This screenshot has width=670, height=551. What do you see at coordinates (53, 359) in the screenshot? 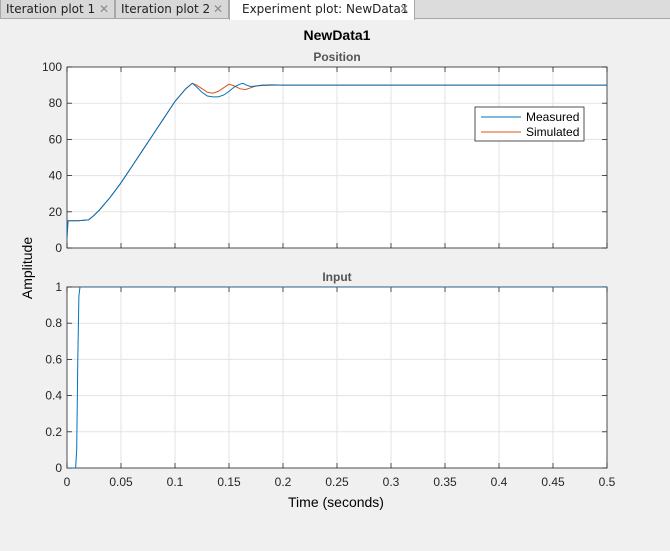
I see `y-tick-label: 0.6` at bounding box center [53, 359].